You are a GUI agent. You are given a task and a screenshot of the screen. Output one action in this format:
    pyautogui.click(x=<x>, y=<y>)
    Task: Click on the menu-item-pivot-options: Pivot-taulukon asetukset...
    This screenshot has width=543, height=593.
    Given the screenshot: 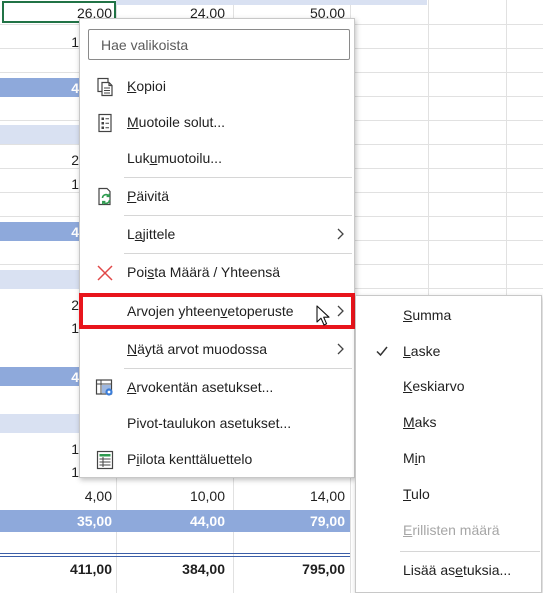 What is the action you would take?
    pyautogui.click(x=217, y=423)
    